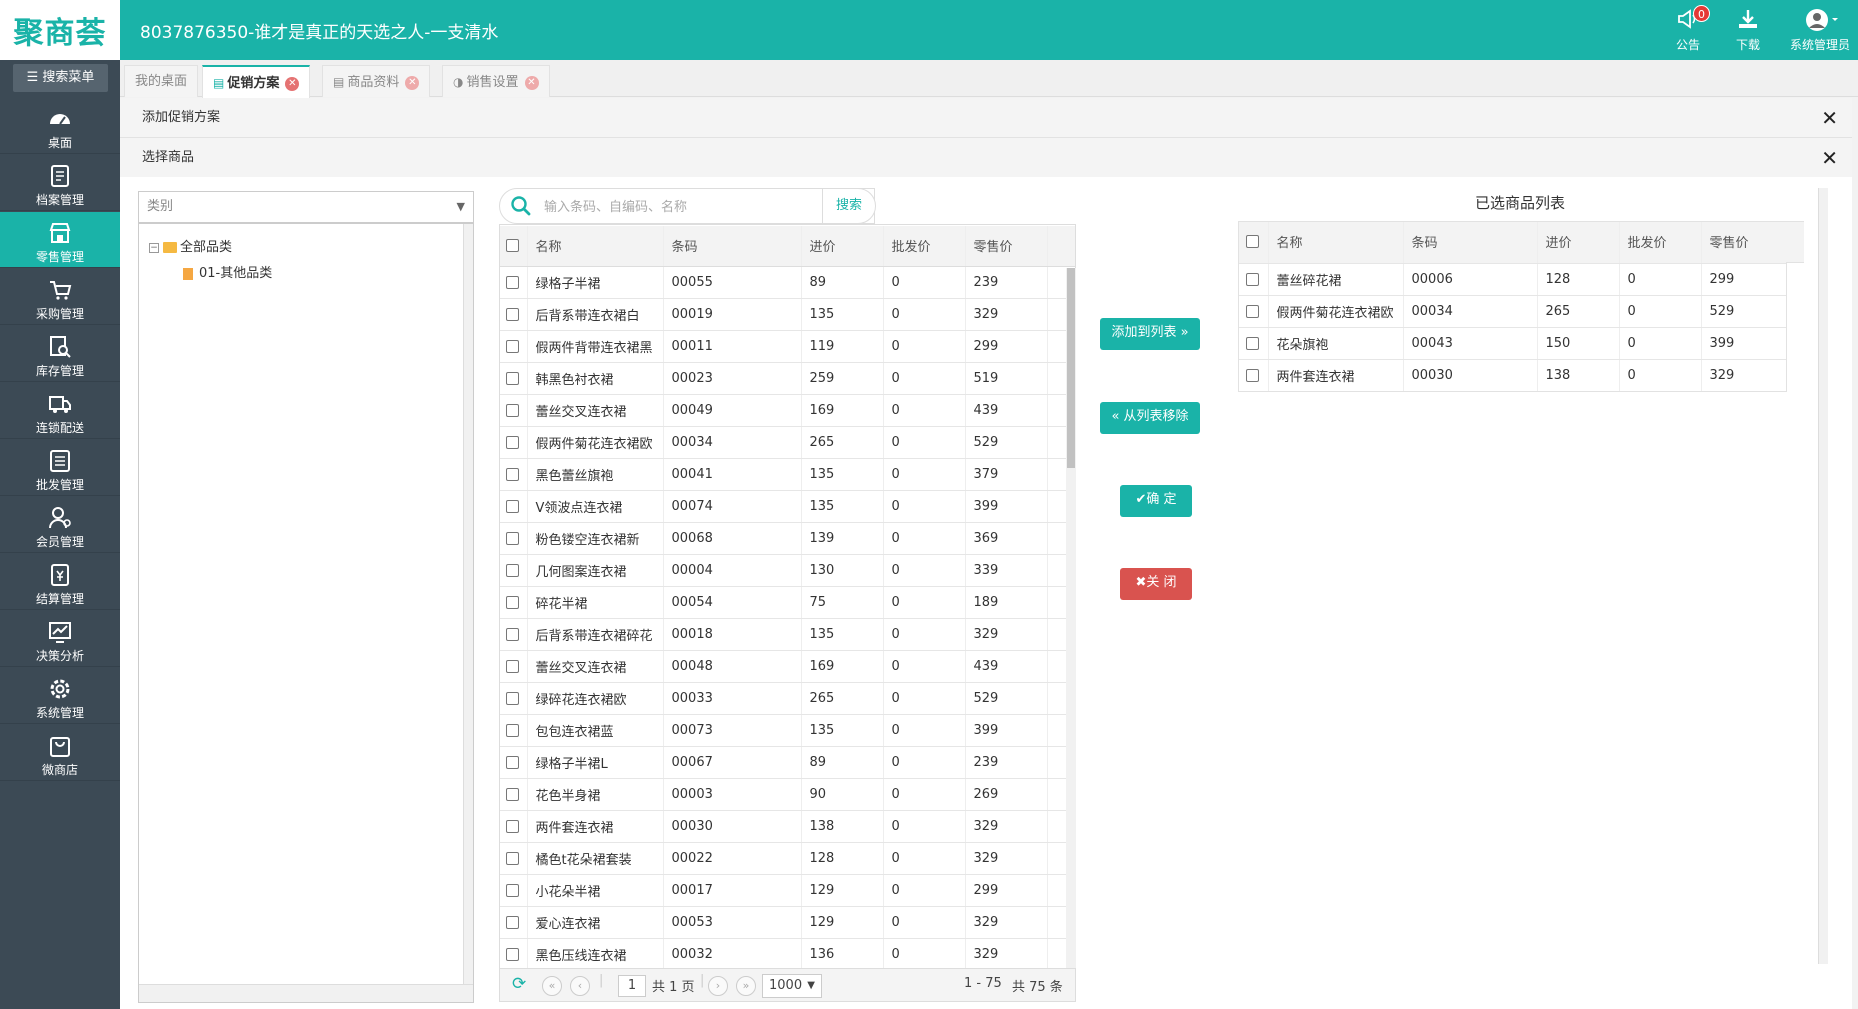 This screenshot has width=1858, height=1009. Describe the element at coordinates (60, 582) in the screenshot. I see `sidebar-item-settlement: 结算管理` at that location.